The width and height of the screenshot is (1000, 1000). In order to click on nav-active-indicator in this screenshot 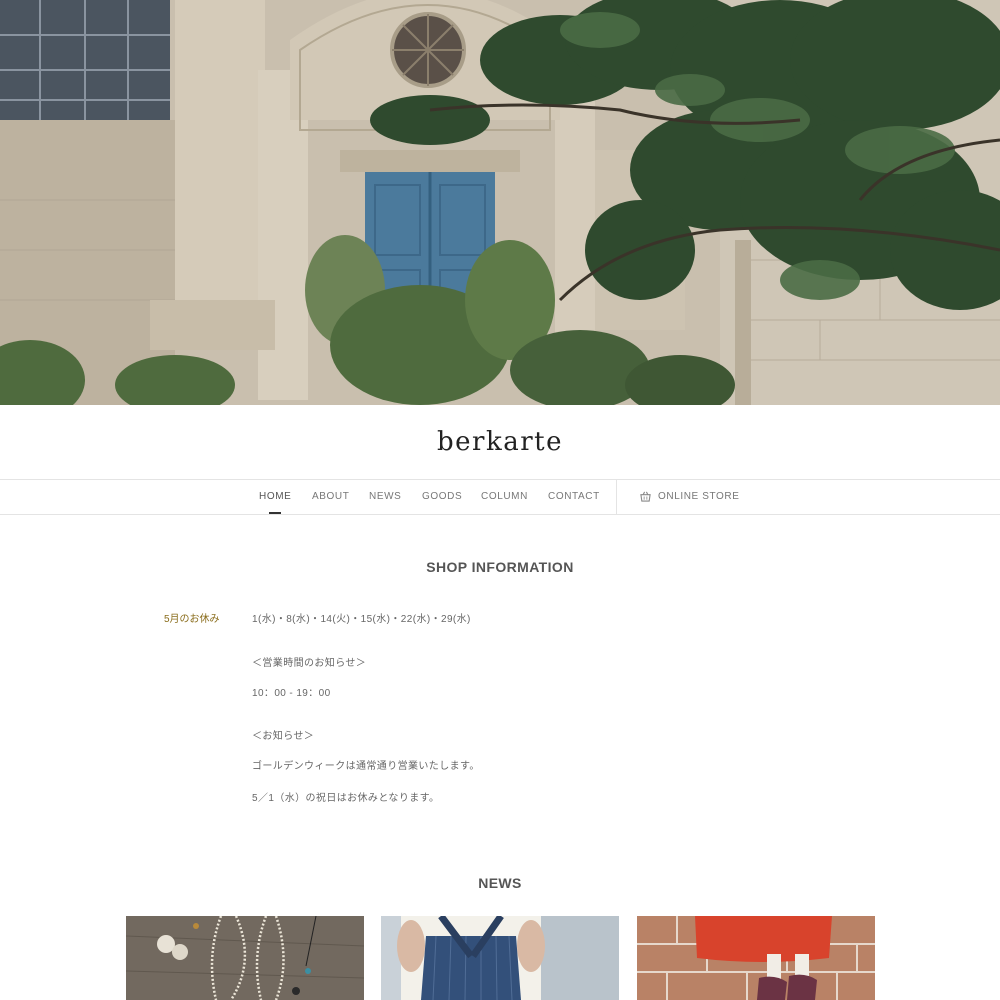, I will do `click(275, 513)`.